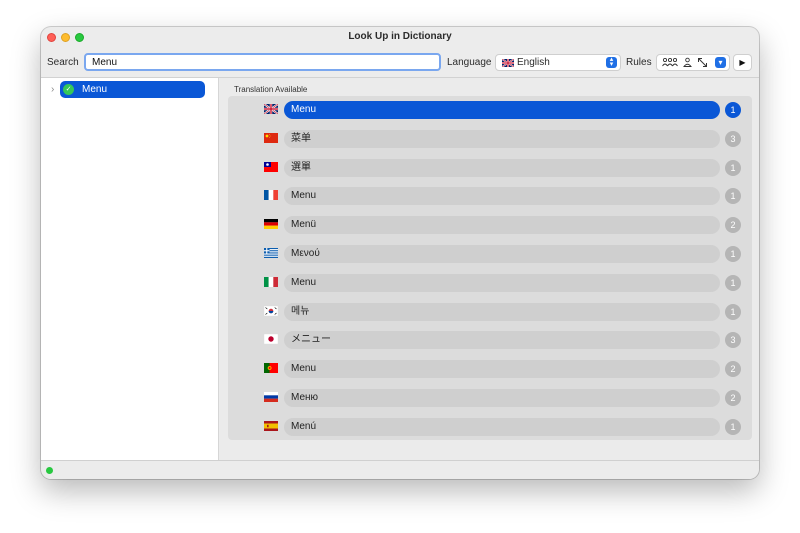 This screenshot has width=800, height=533. Describe the element at coordinates (720, 62) in the screenshot. I see `chevron-down-icon: ▾` at that location.